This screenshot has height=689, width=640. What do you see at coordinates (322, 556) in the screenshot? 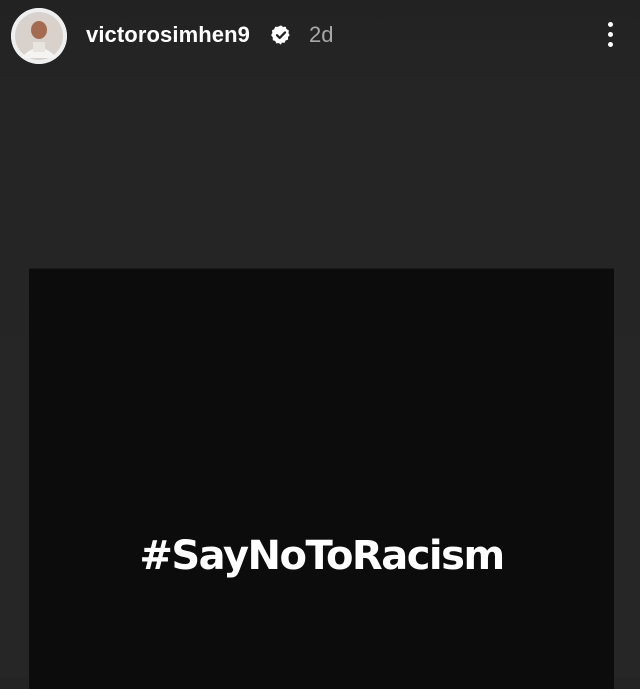
I see `hashtag-text: #SayNoToRacism` at bounding box center [322, 556].